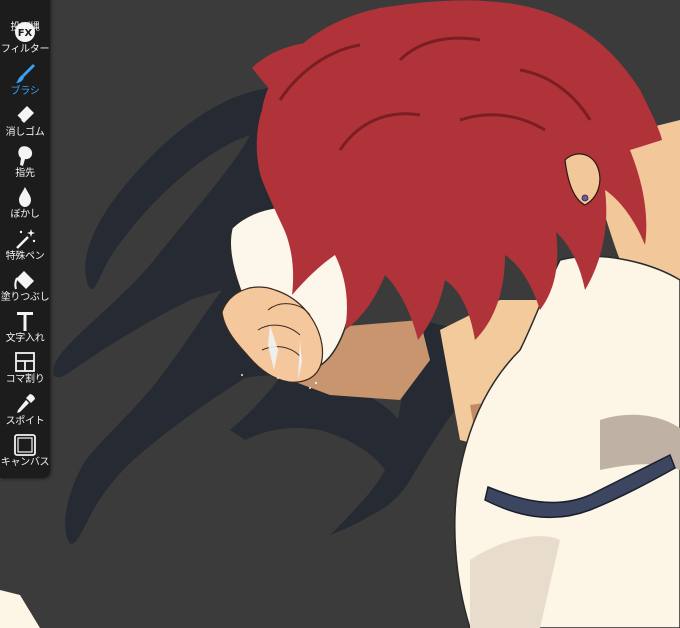 This screenshot has width=680, height=628. I want to click on tool-brush: ブラシ, so click(25, 78).